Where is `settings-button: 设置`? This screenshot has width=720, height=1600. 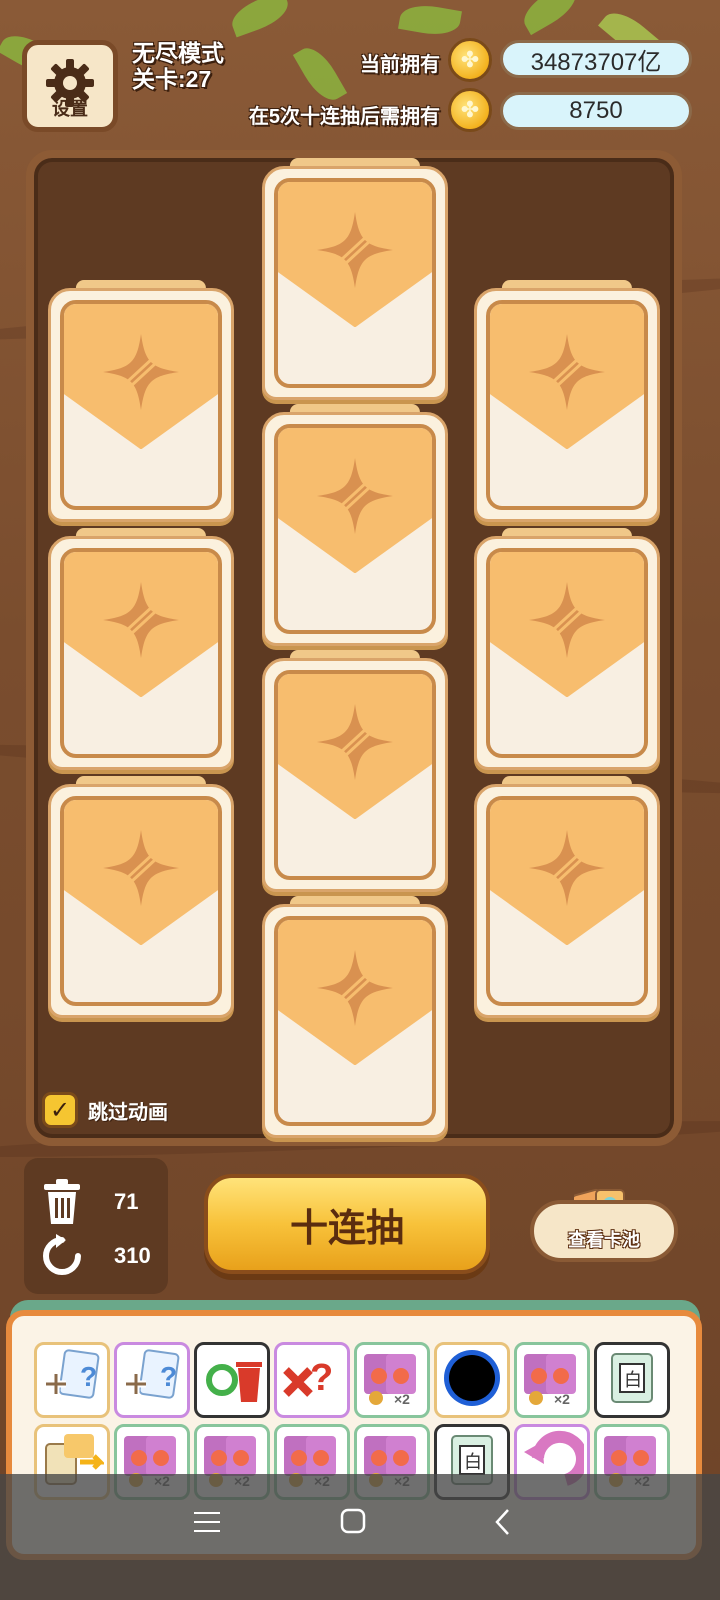
settings-button: 设置 is located at coordinates (70, 86).